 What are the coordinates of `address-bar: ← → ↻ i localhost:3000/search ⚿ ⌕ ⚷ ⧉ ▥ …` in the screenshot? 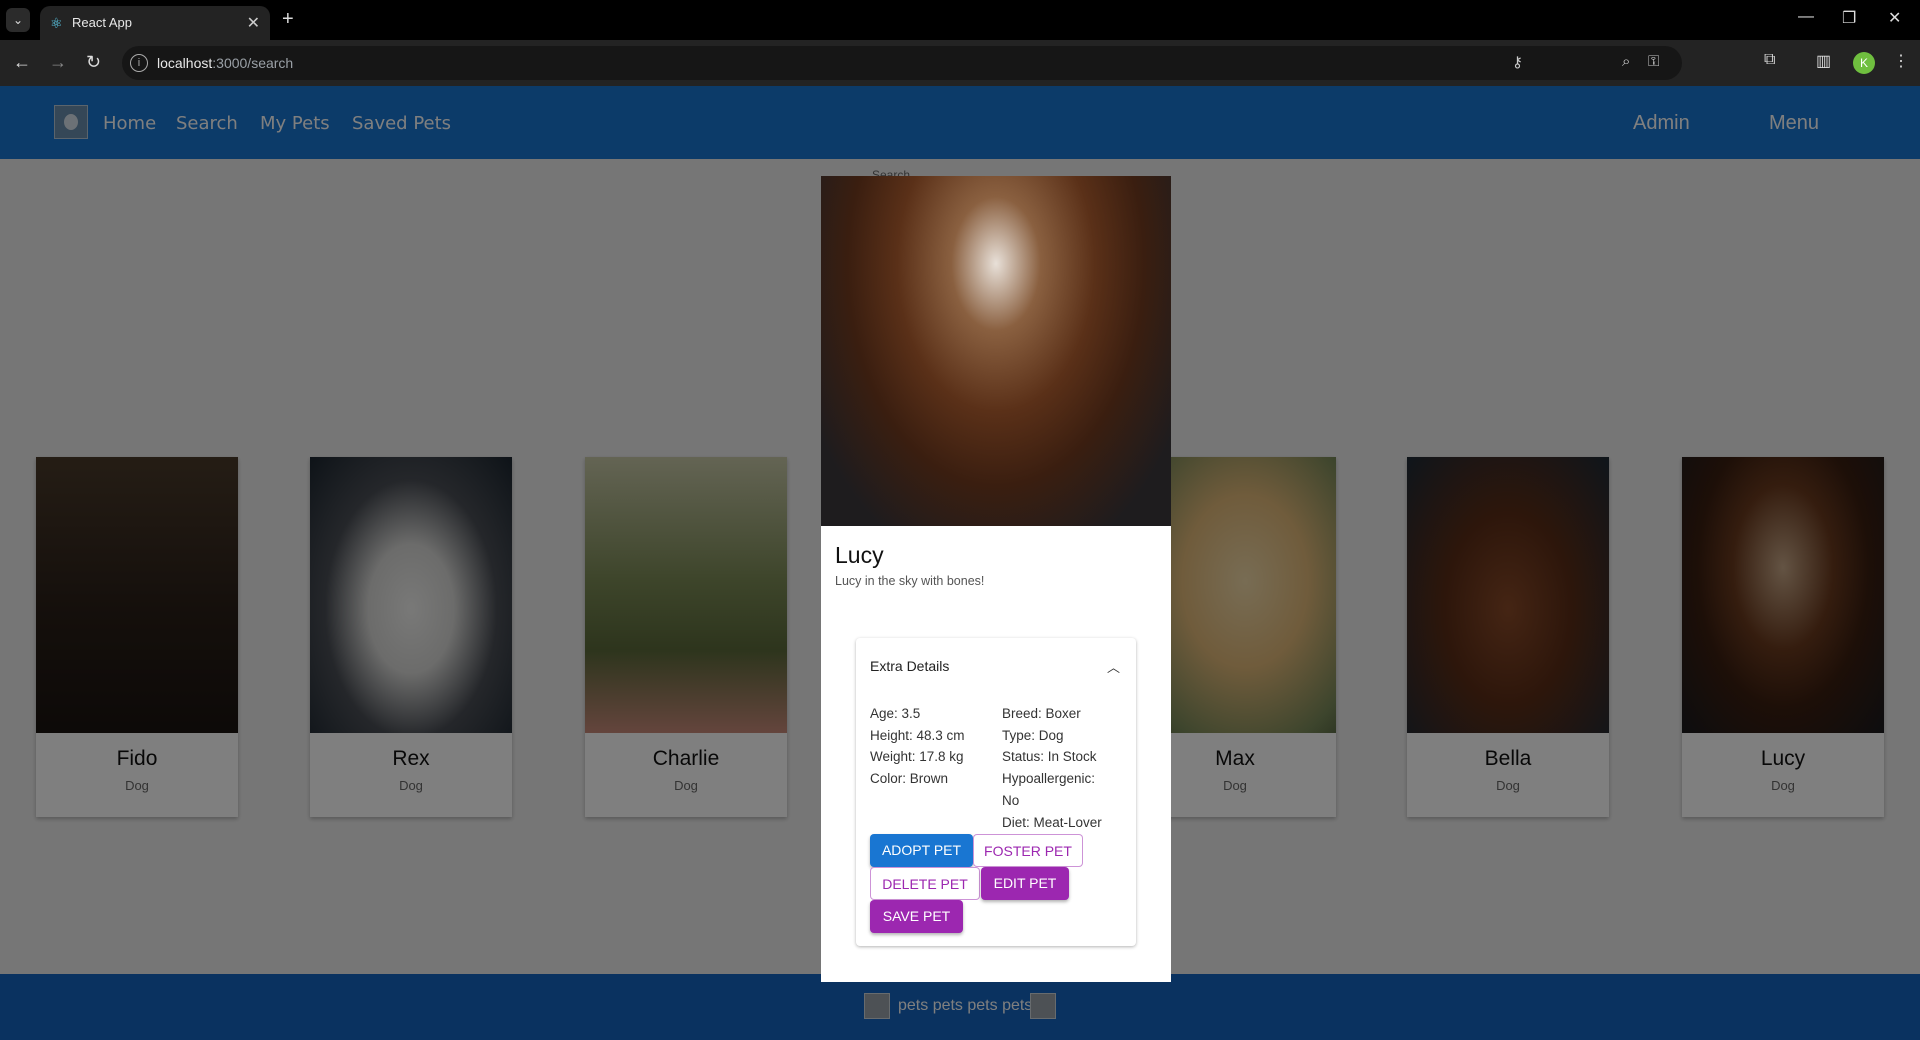 It's located at (960, 63).